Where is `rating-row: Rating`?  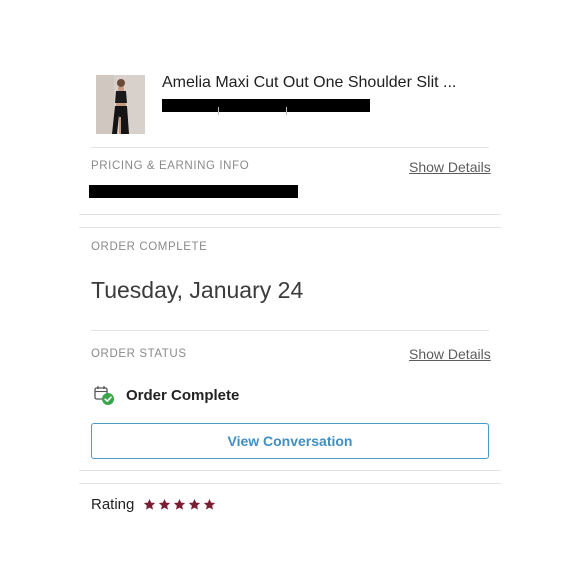
rating-row: Rating is located at coordinates (153, 504).